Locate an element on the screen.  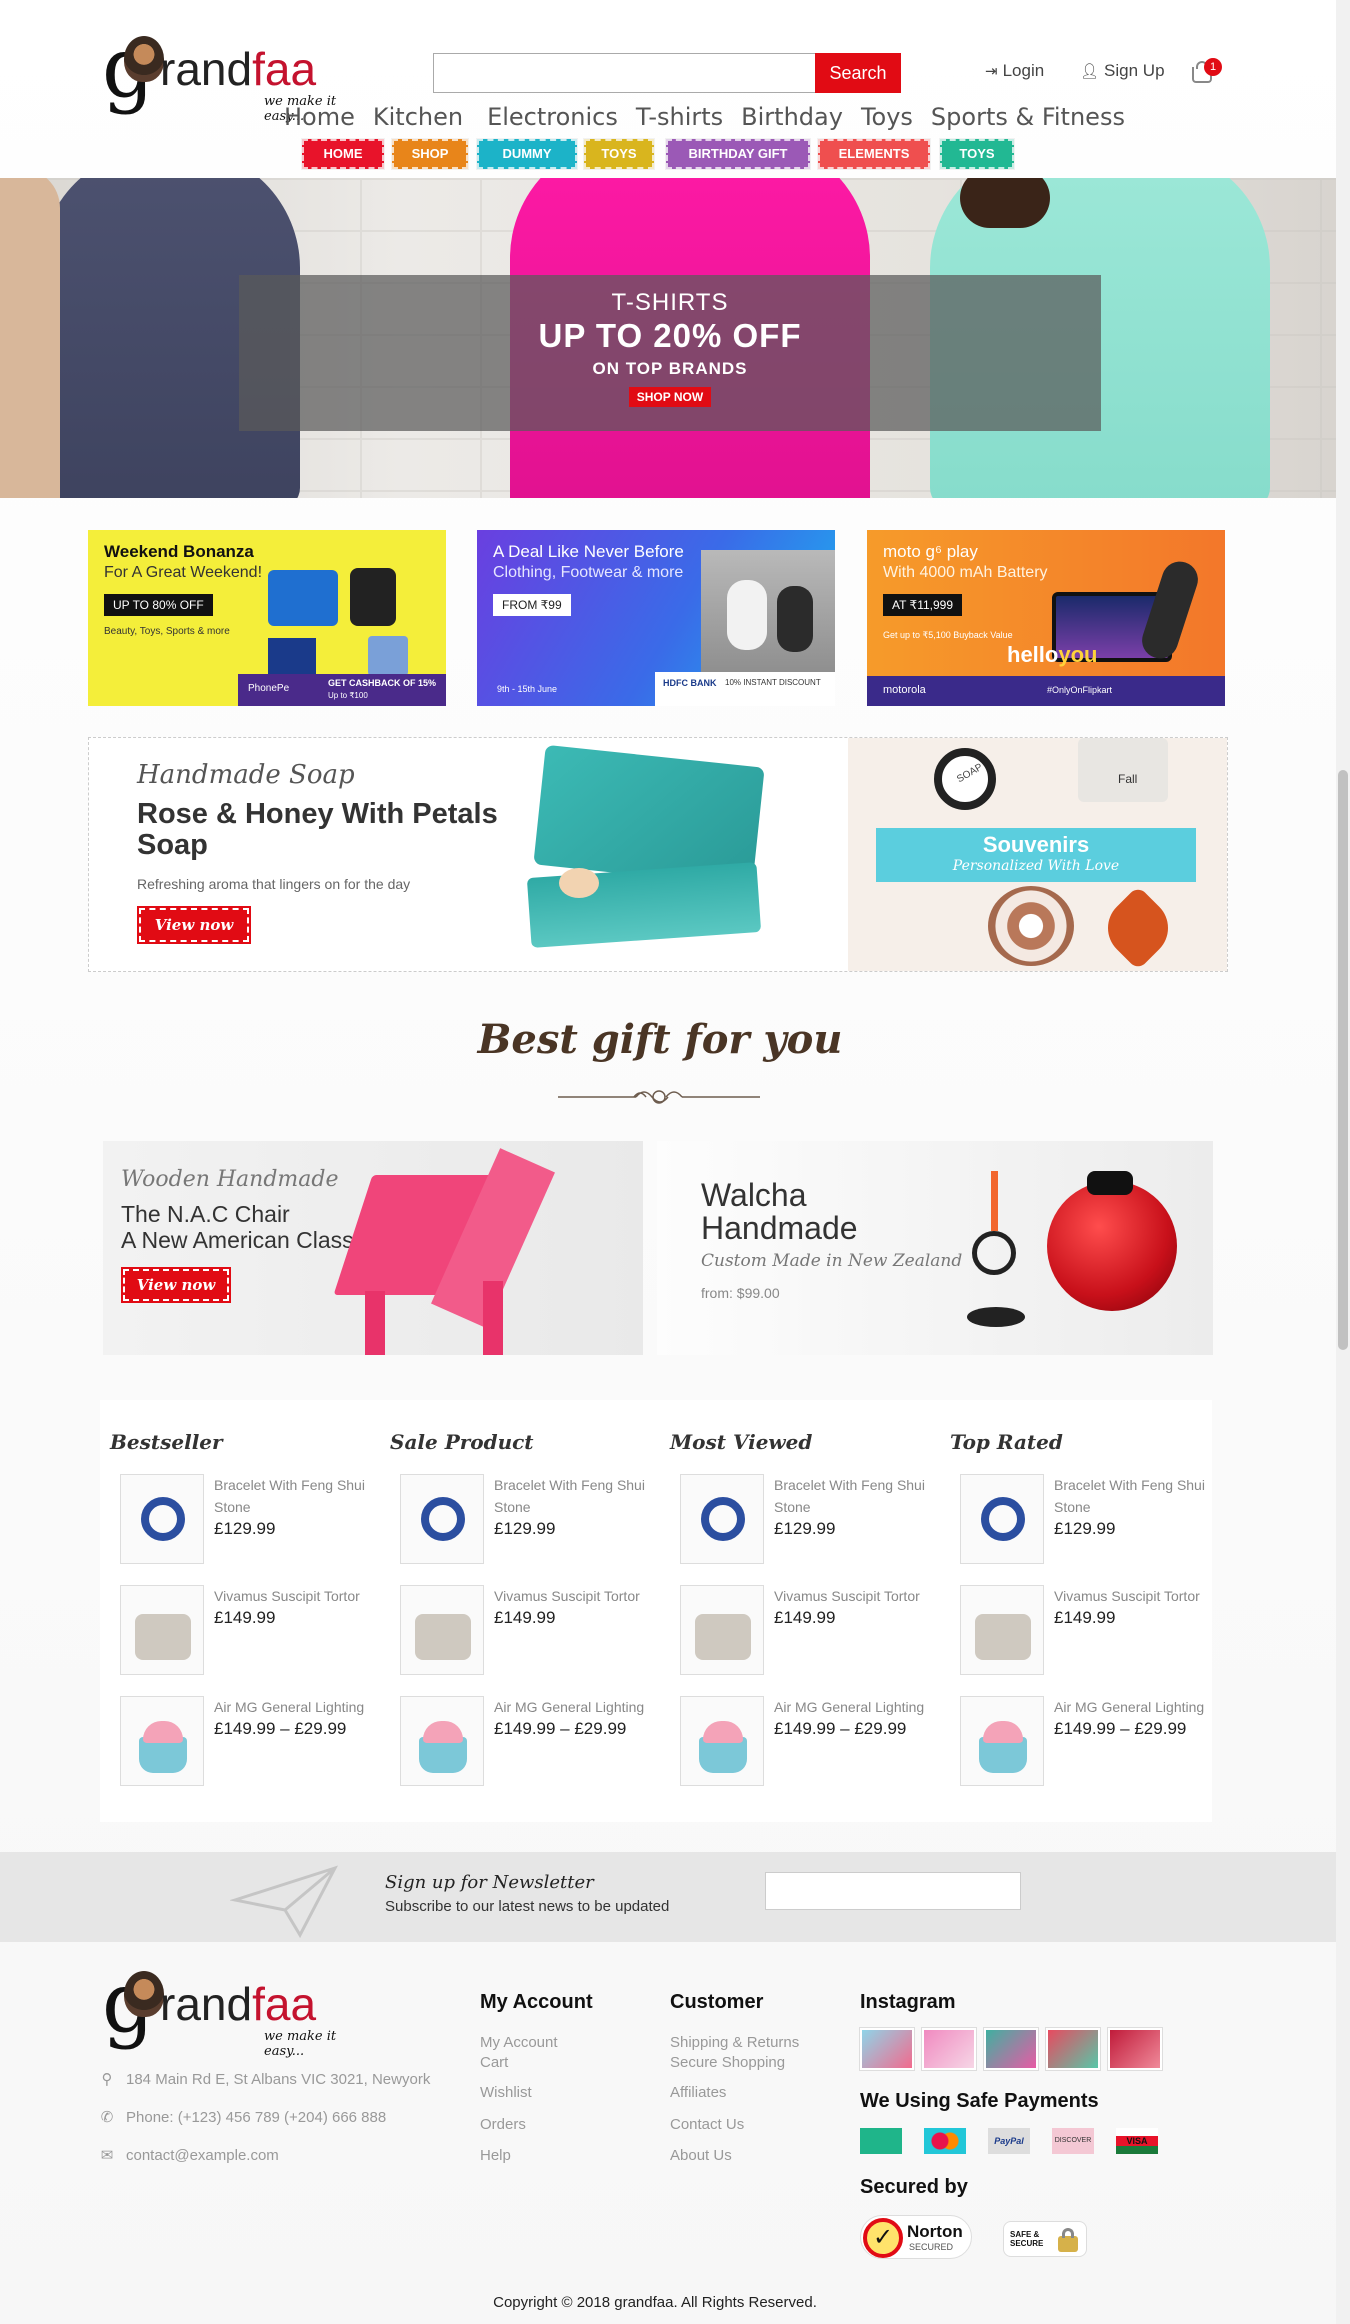
tag-shop: SHOP is located at coordinates (430, 154).